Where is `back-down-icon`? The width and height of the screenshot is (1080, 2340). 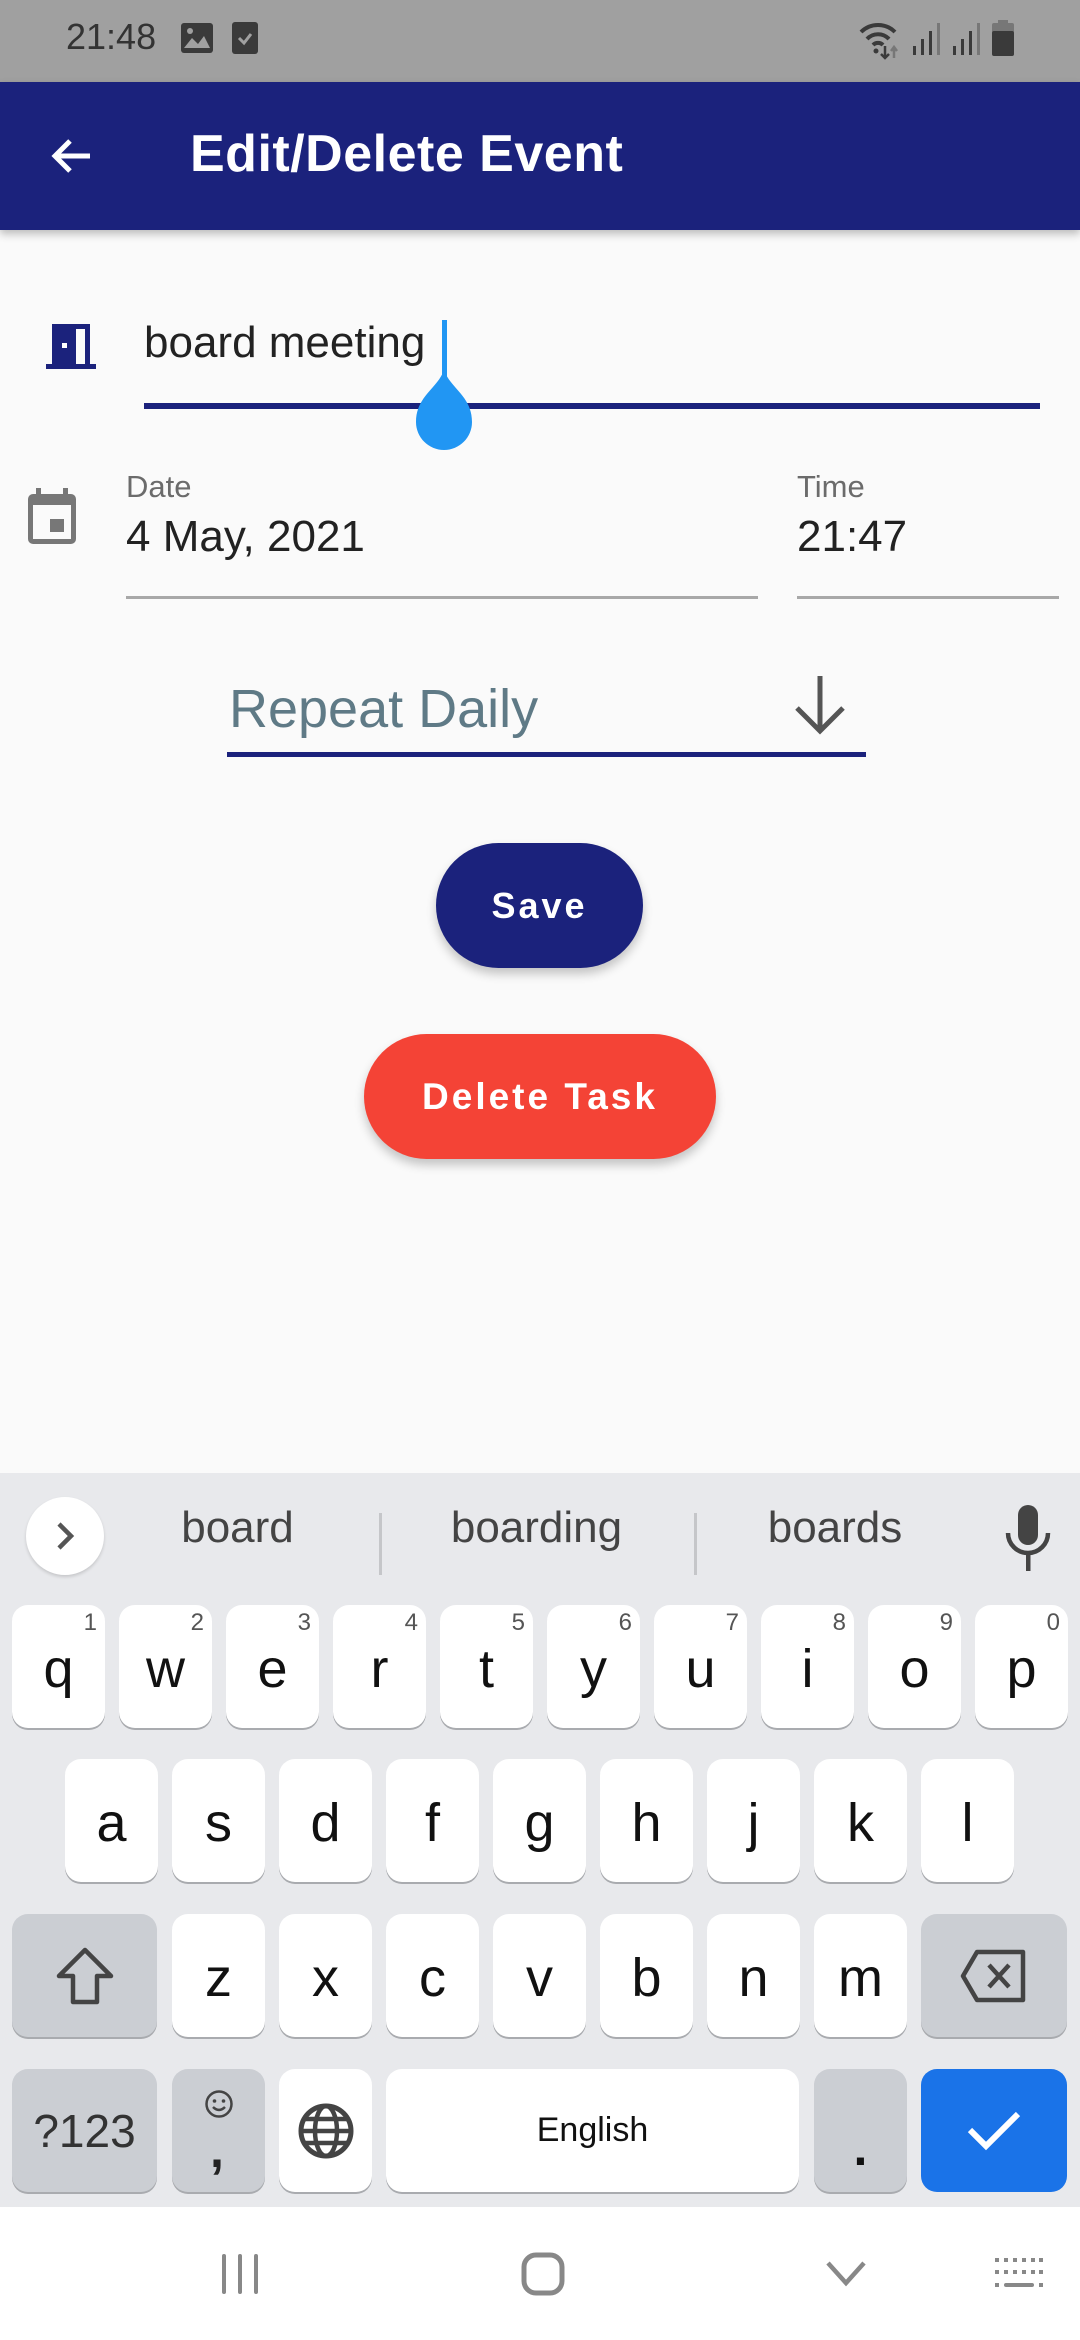
back-down-icon is located at coordinates (846, 2273).